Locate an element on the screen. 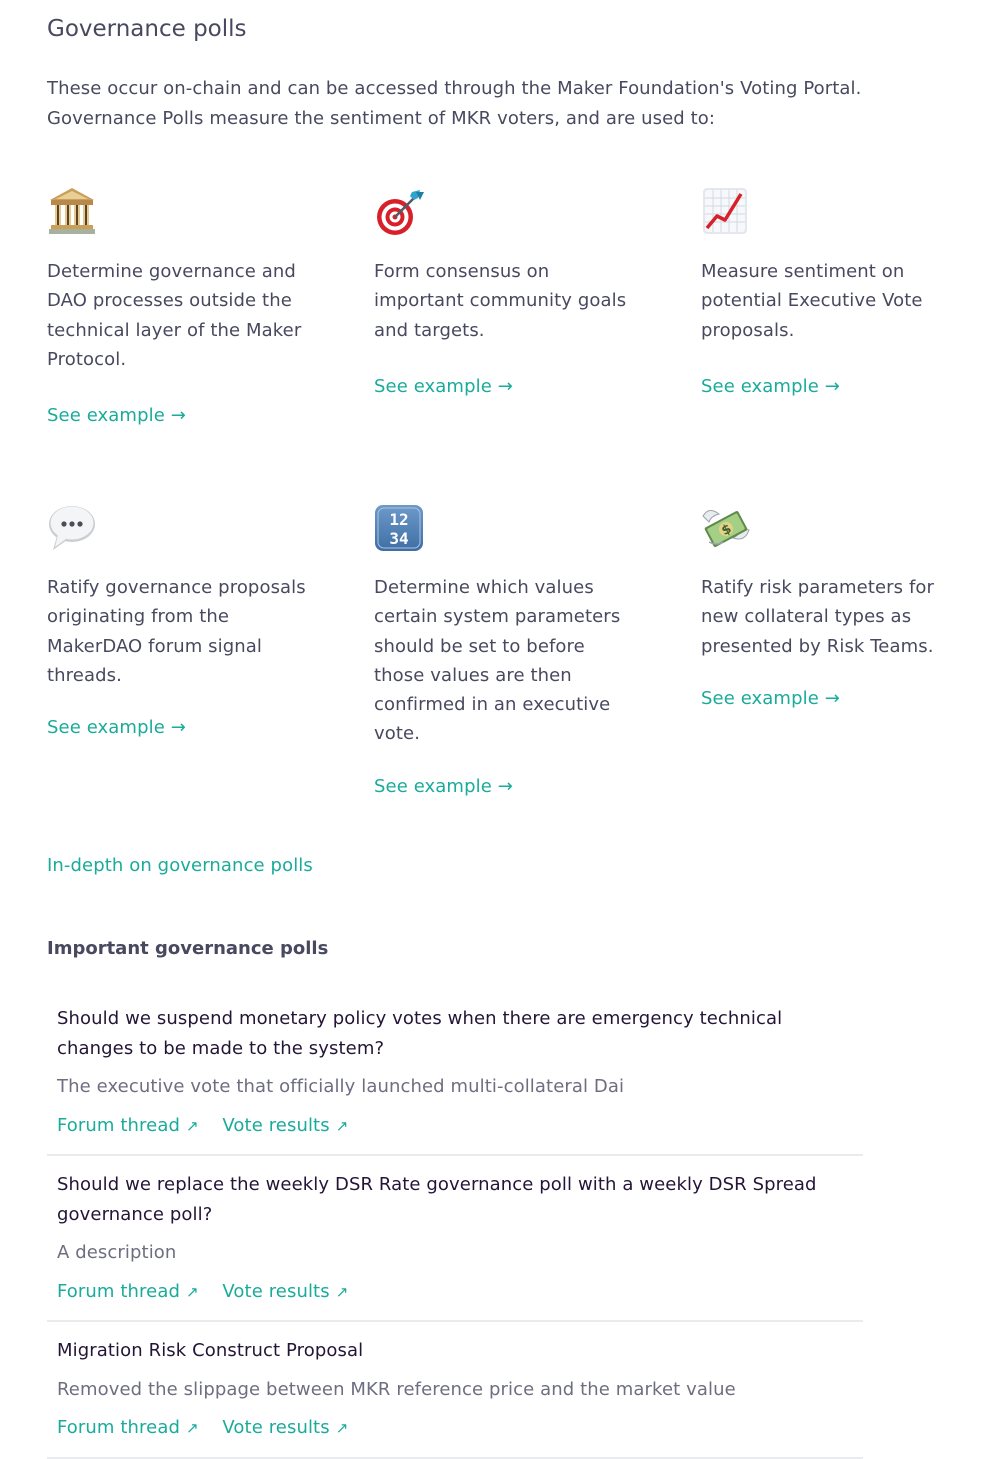 The image size is (998, 1459). speech-balloon-icon is located at coordinates (72, 527).